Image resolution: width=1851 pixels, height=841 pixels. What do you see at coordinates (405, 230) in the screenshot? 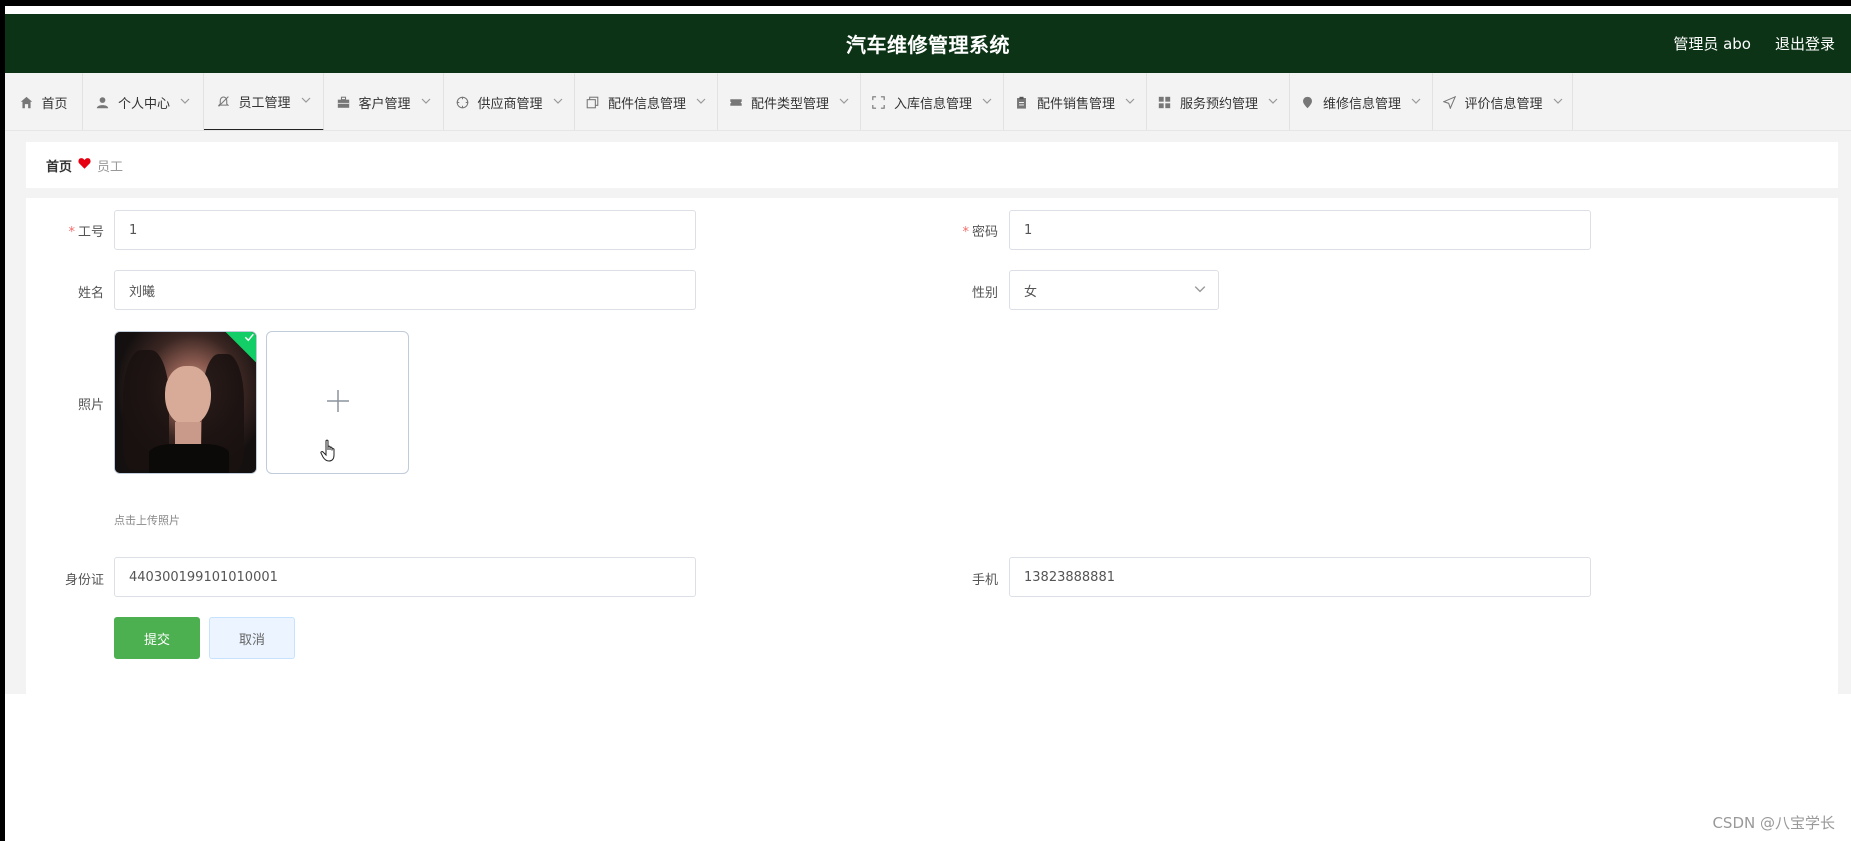
I see `employee-no-input: 1` at bounding box center [405, 230].